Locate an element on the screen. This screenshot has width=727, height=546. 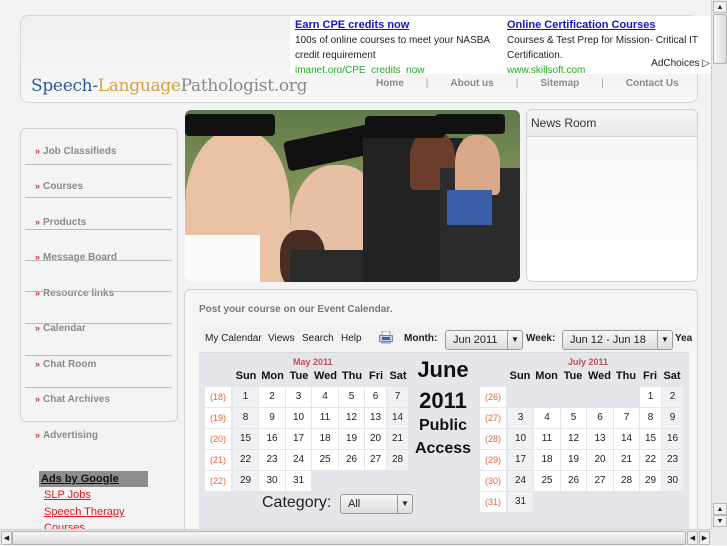
menu-help: Help is located at coordinates (351, 338).